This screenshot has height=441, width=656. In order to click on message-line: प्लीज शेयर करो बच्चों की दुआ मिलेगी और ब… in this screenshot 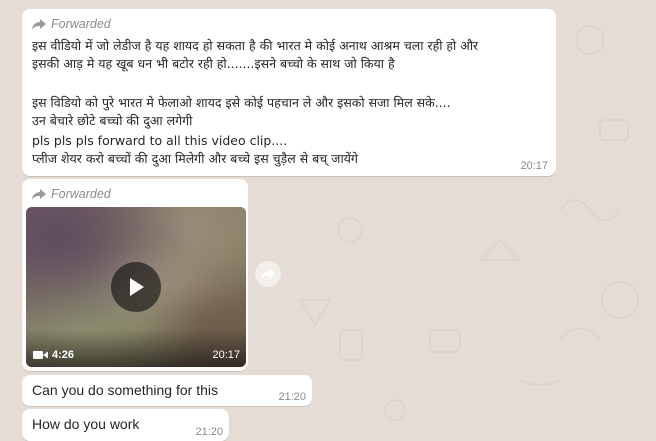, I will do `click(195, 158)`.